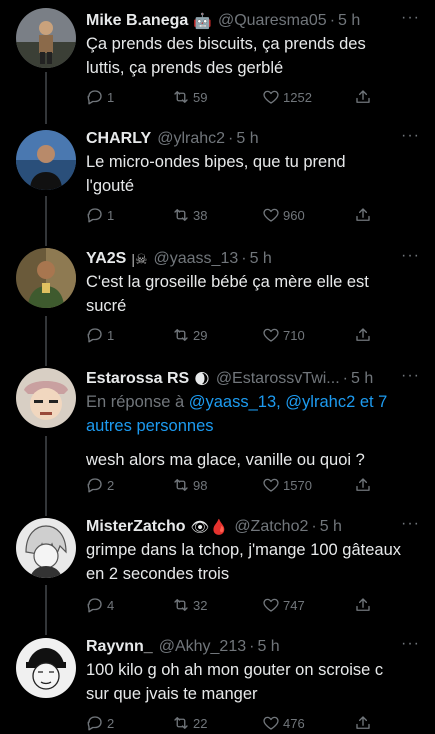  Describe the element at coordinates (272, 21) in the screenshot. I see `user-handle: @Quaresma05` at that location.